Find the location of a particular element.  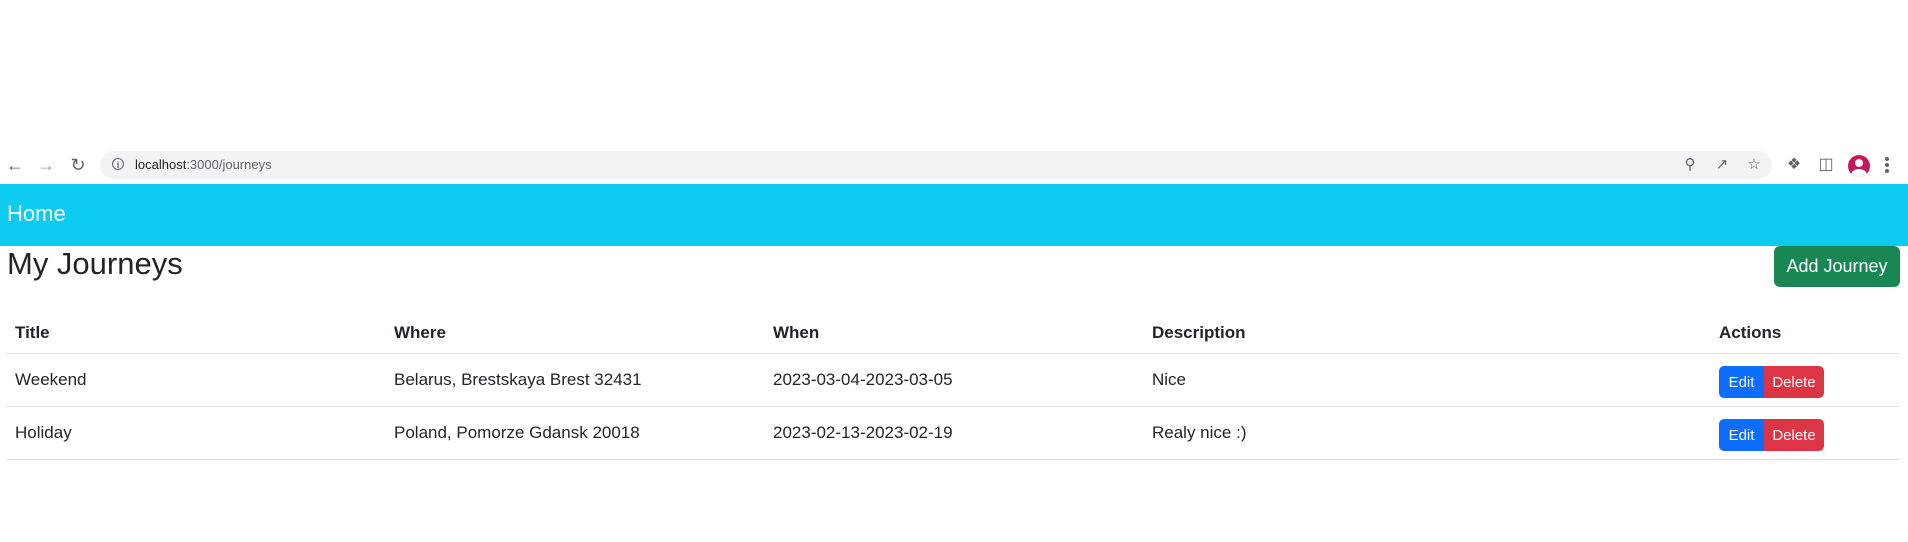

home-link: Home is located at coordinates (36, 214).